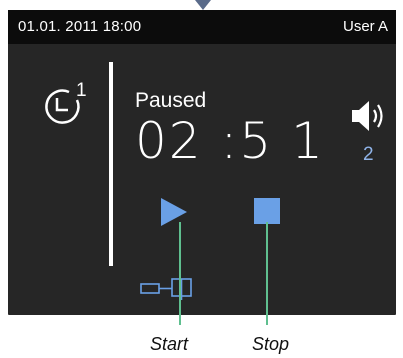 This screenshot has width=403, height=358. Describe the element at coordinates (174, 212) in the screenshot. I see `play-button` at that location.